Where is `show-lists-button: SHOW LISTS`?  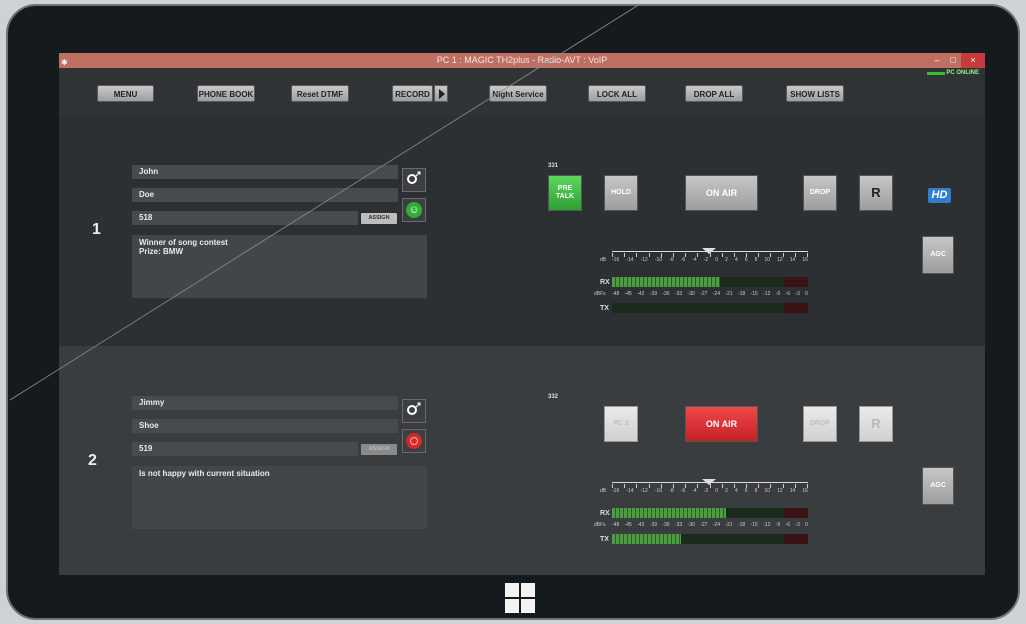 show-lists-button: SHOW LISTS is located at coordinates (815, 93).